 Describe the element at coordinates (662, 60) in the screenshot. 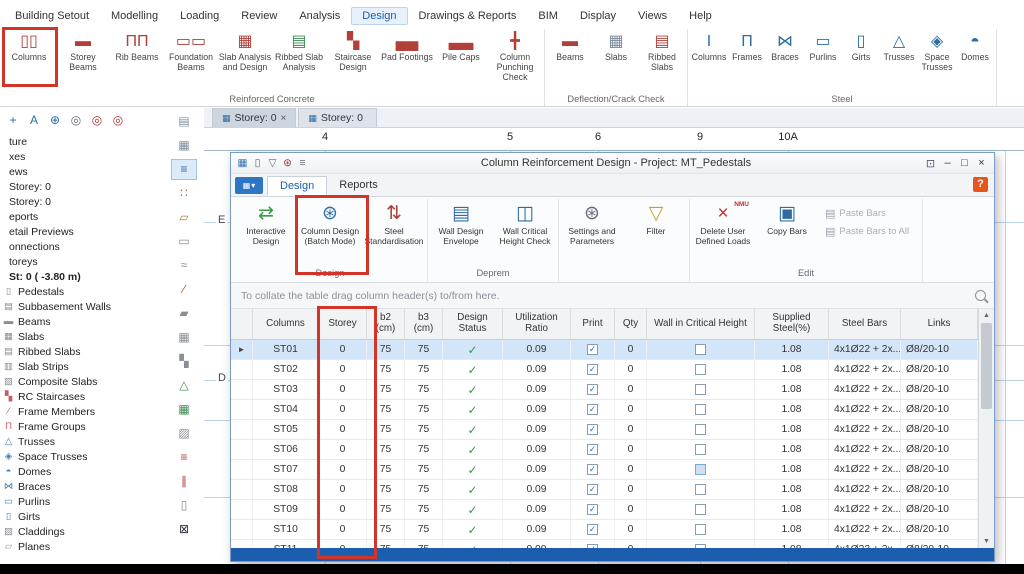

I see `ribbon-button: ▤ Ribbed Slabs` at that location.